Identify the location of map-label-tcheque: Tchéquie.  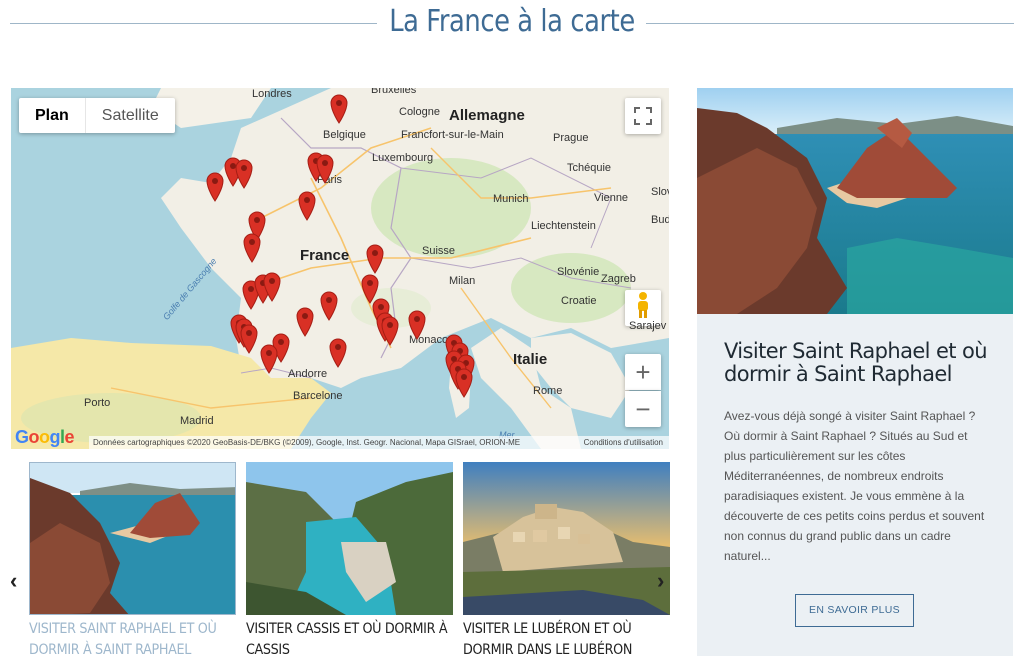
(589, 168).